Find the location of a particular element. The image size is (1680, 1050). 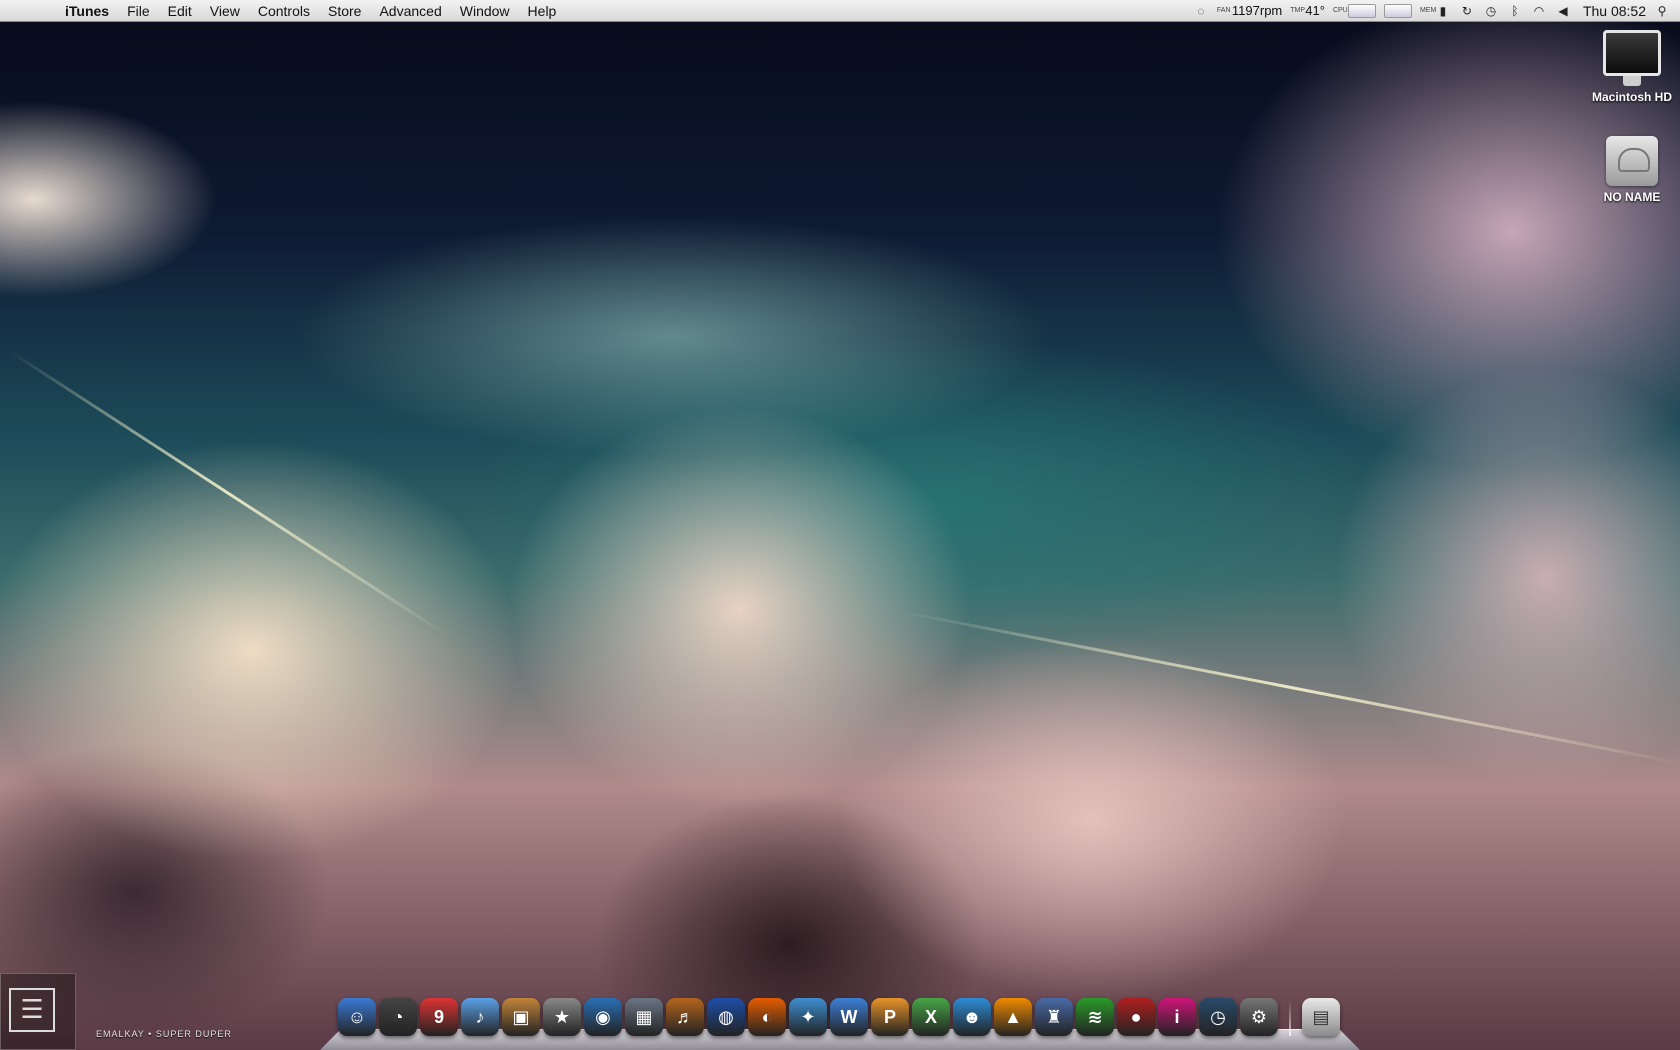

safari-icon: ✦ is located at coordinates (808, 1017).